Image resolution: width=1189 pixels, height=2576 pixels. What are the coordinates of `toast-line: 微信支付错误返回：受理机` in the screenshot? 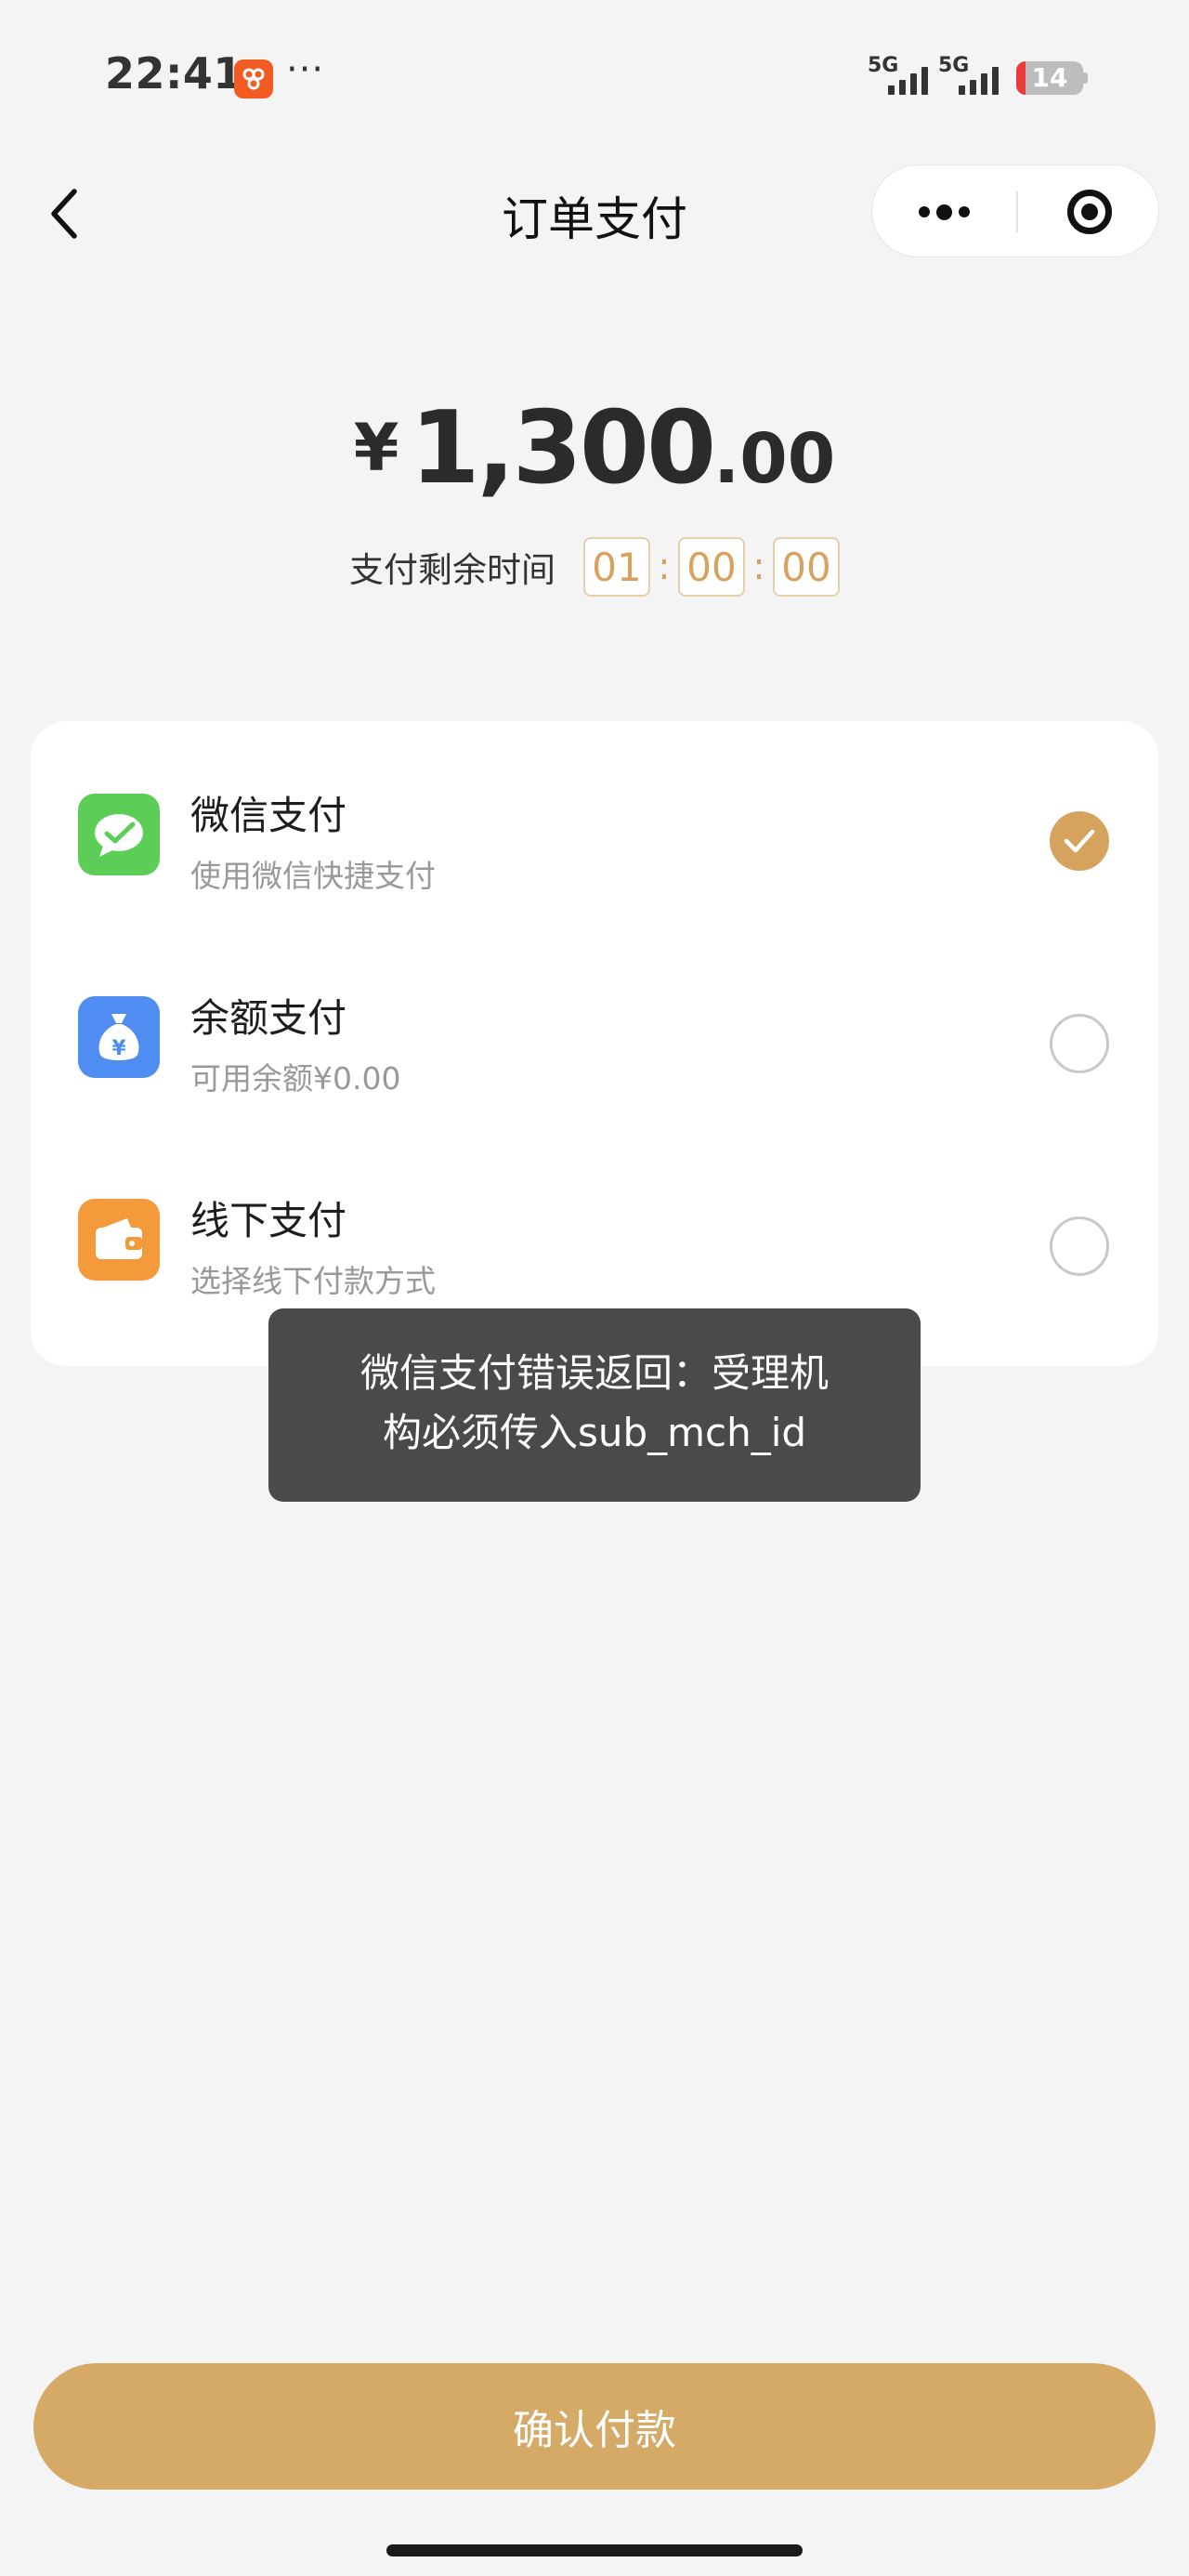 It's located at (594, 1373).